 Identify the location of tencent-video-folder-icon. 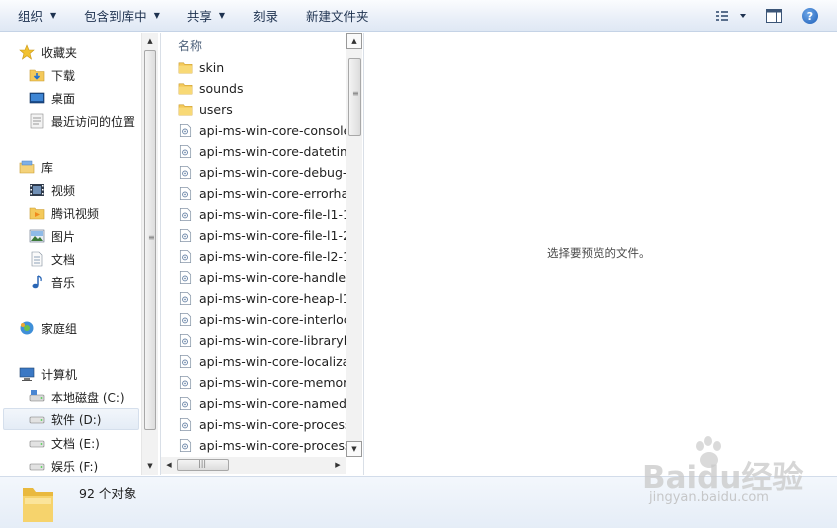
(37, 213).